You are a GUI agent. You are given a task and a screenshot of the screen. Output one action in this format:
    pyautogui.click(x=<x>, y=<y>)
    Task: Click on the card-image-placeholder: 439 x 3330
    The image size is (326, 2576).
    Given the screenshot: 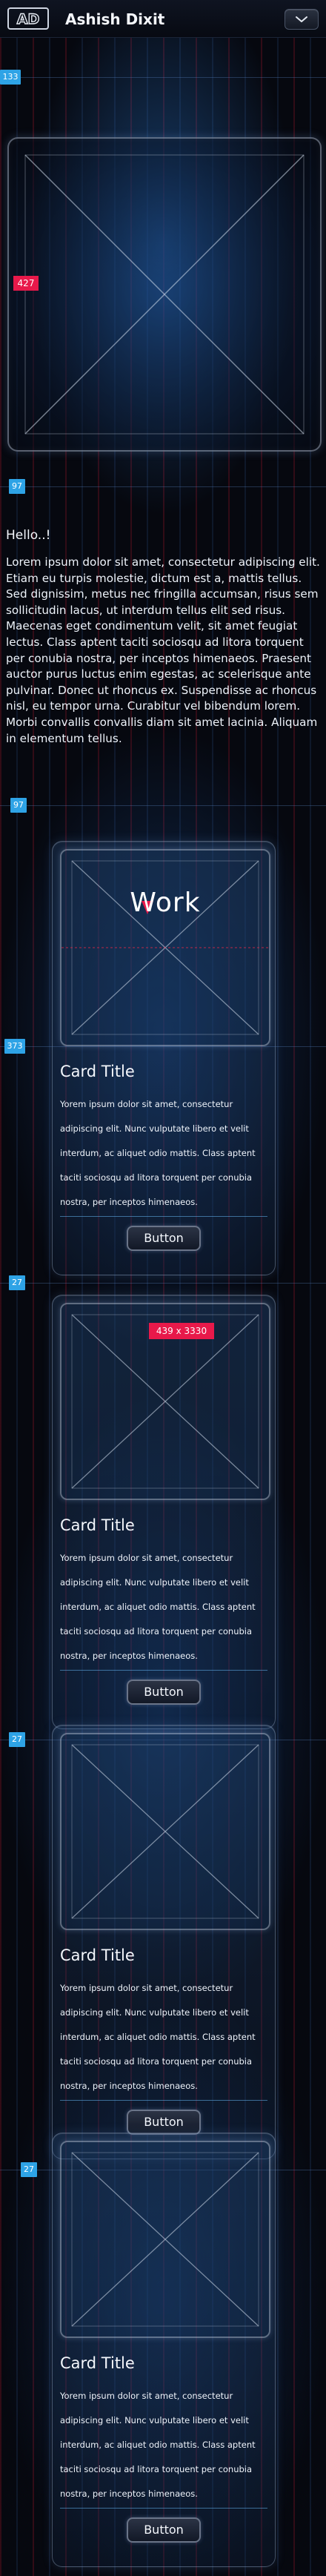 What is the action you would take?
    pyautogui.click(x=165, y=1401)
    